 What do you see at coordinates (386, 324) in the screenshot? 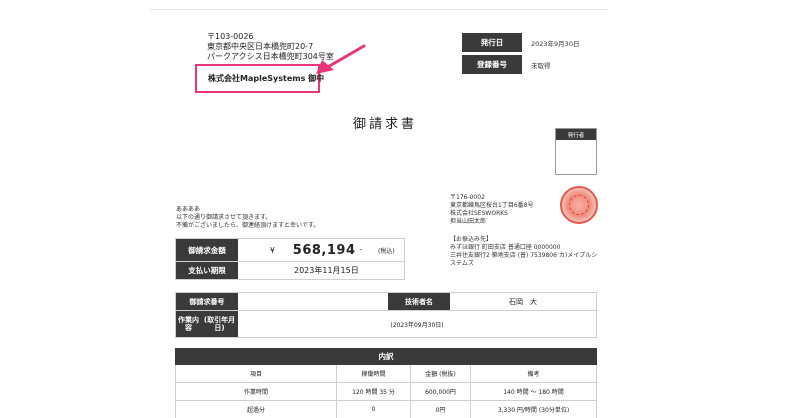
I see `info-row-work: 作業内容 (取引年月日) (2023年09月30日)` at bounding box center [386, 324].